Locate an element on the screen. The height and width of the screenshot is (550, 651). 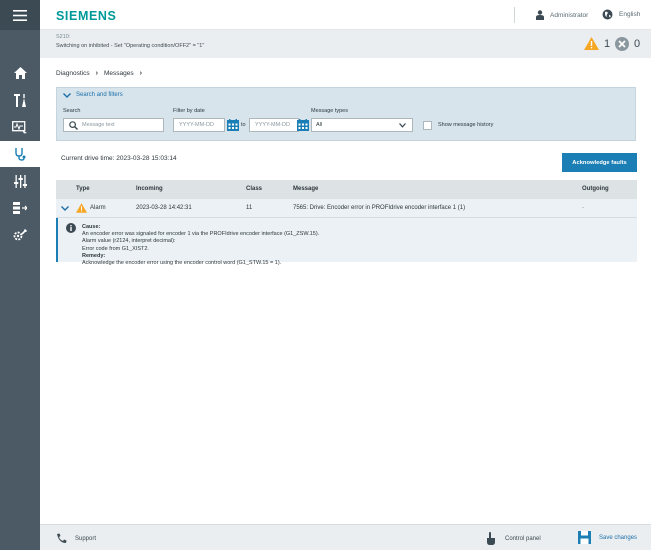
tools-icon is located at coordinates (19, 100).